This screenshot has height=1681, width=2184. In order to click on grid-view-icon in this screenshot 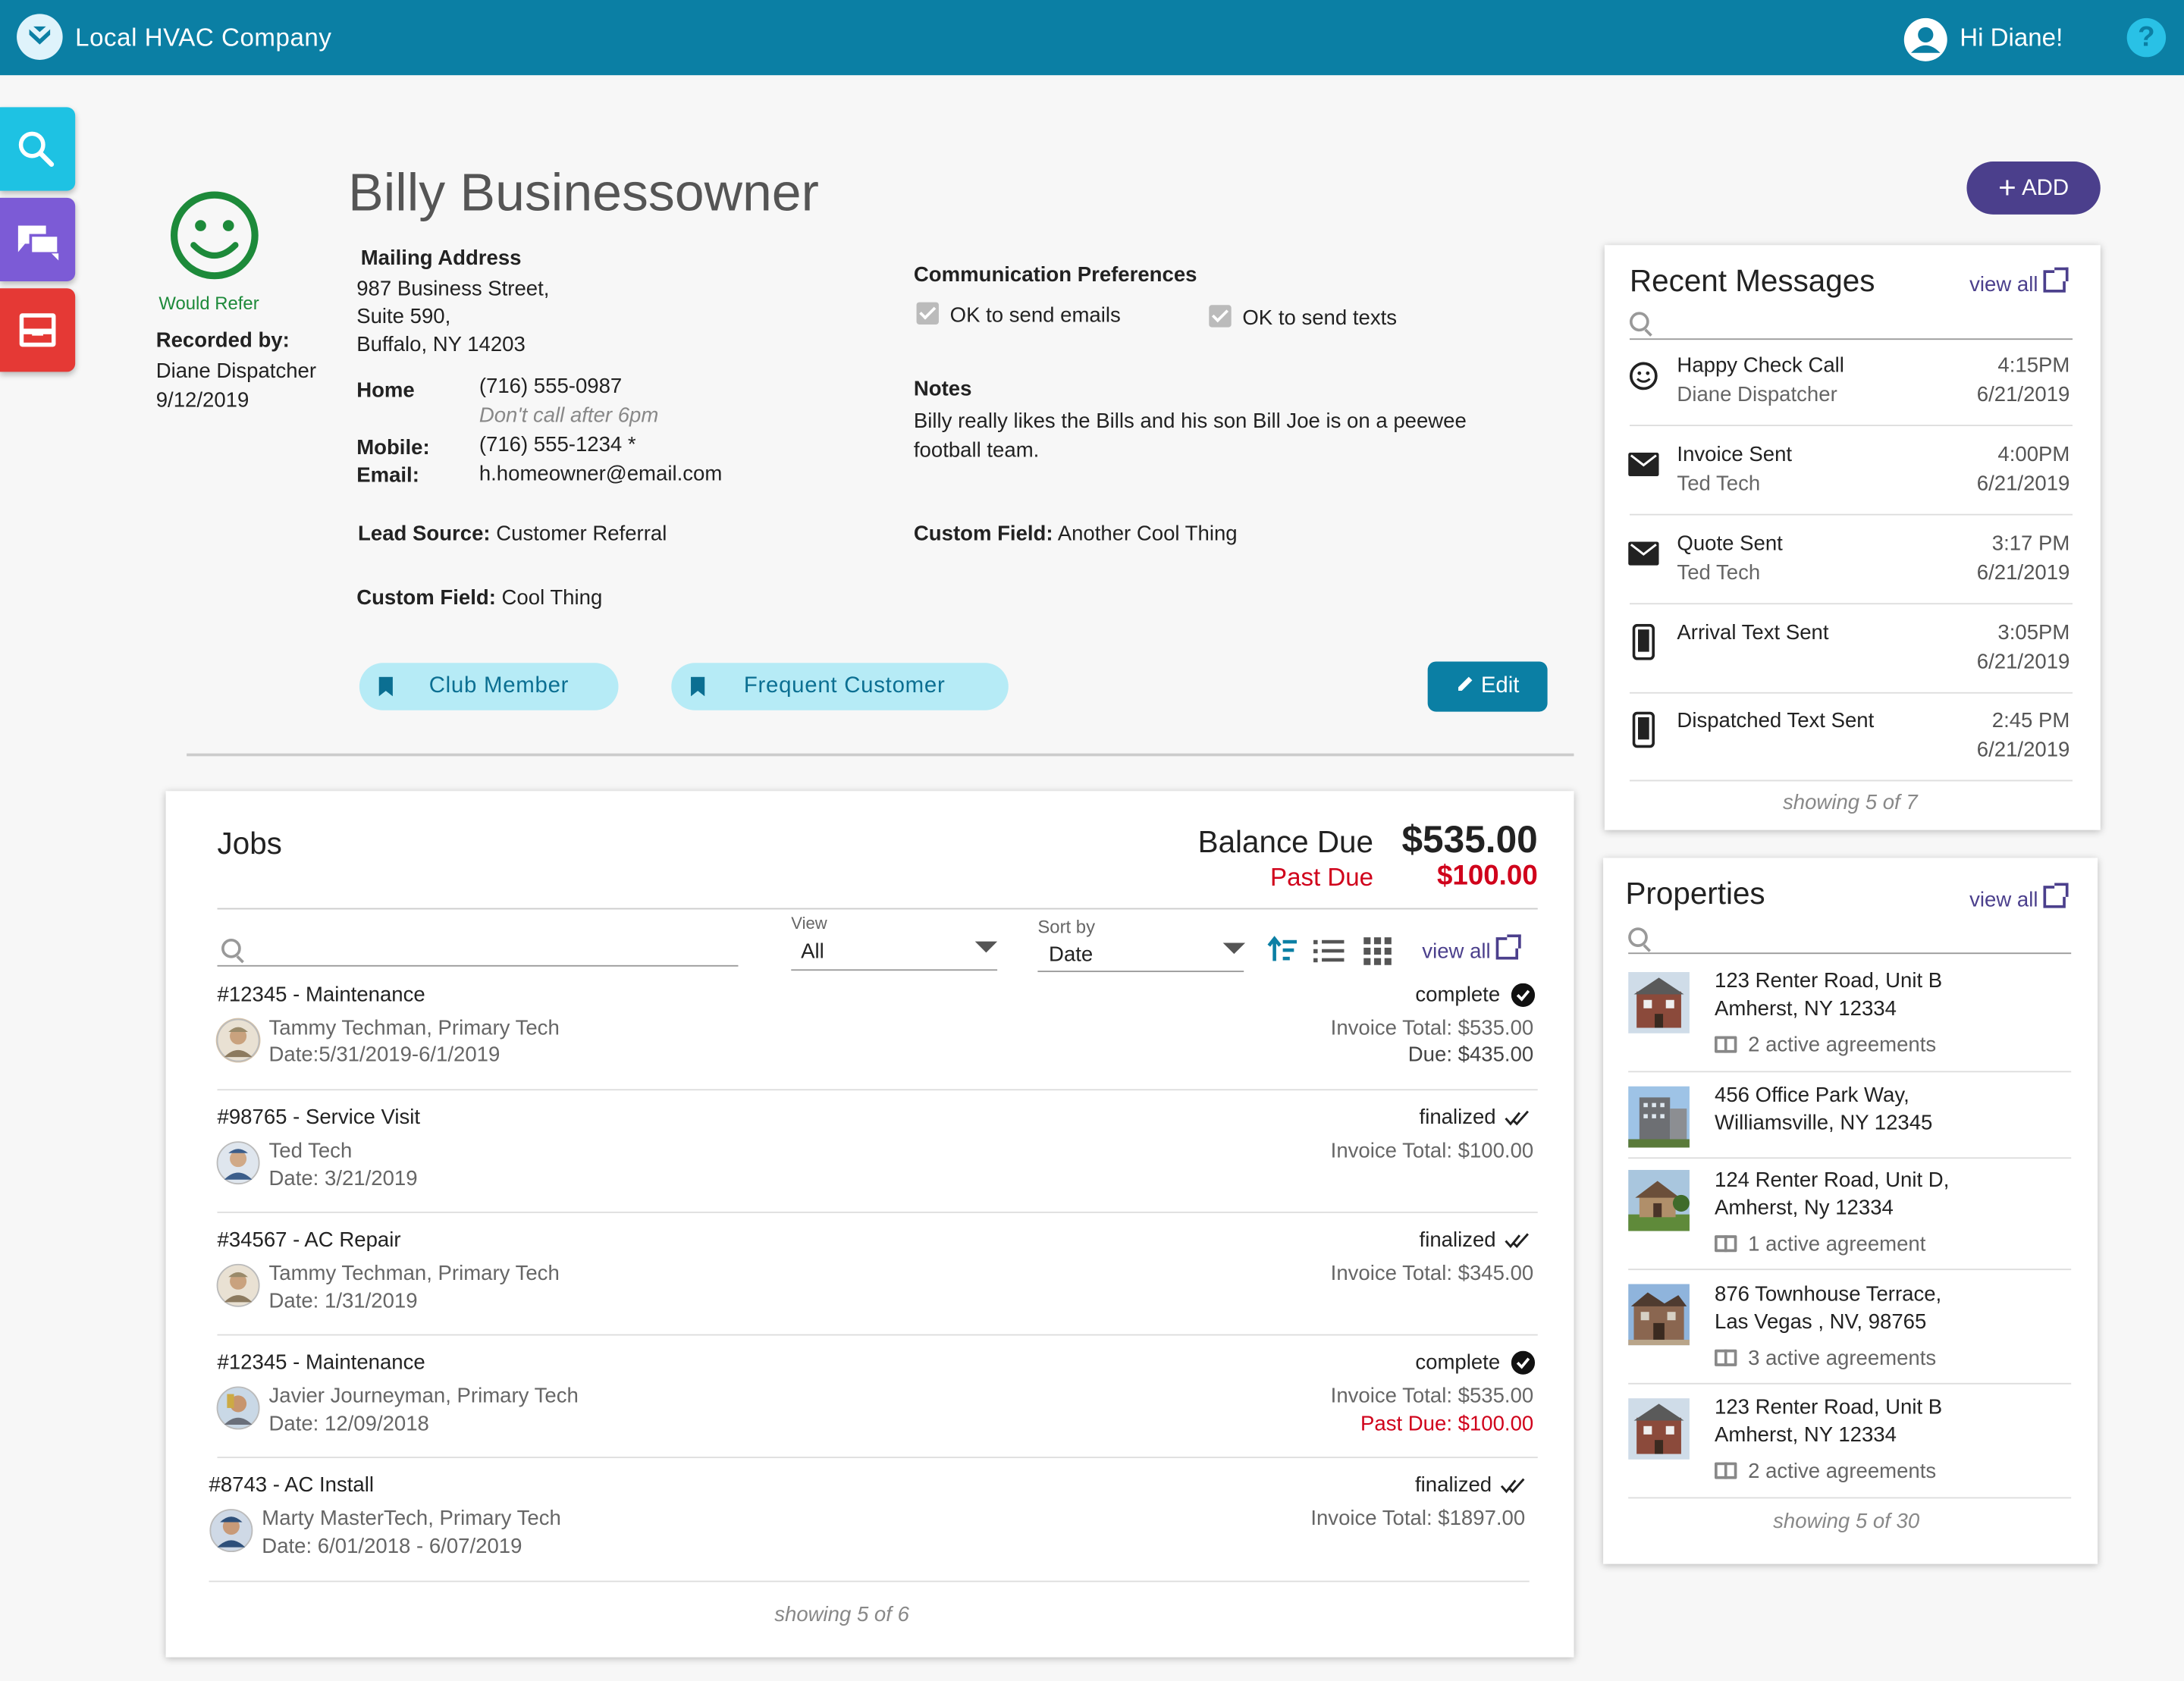, I will do `click(1377, 954)`.